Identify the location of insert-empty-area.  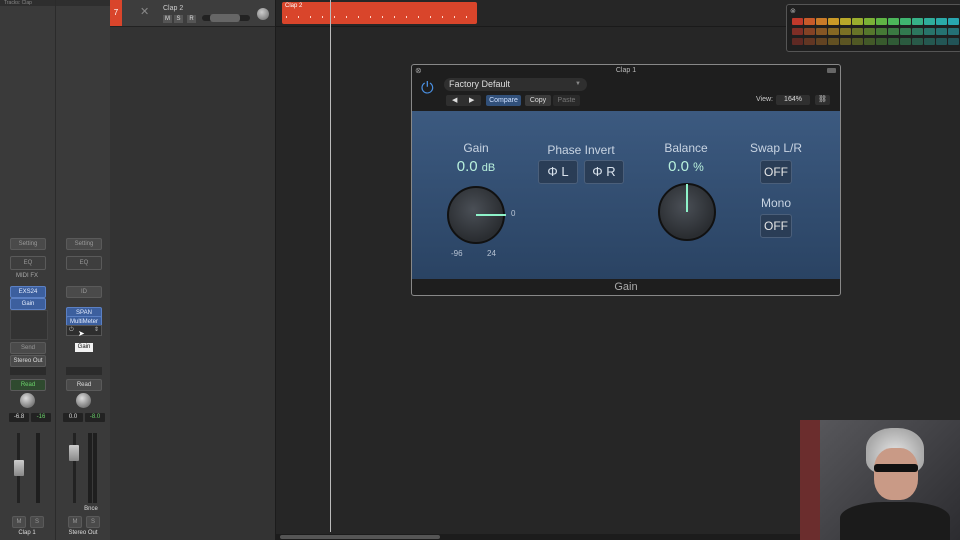
(29, 325).